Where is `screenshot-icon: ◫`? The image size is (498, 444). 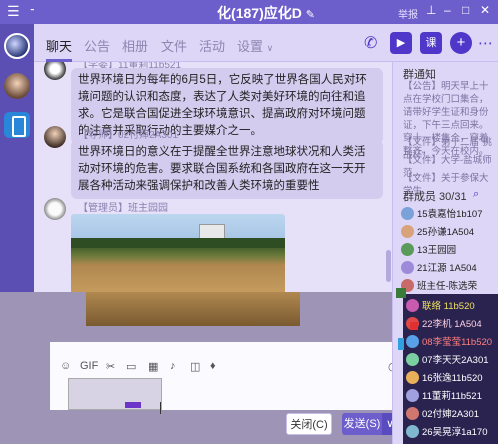 screenshot-icon: ◫ is located at coordinates (195, 366).